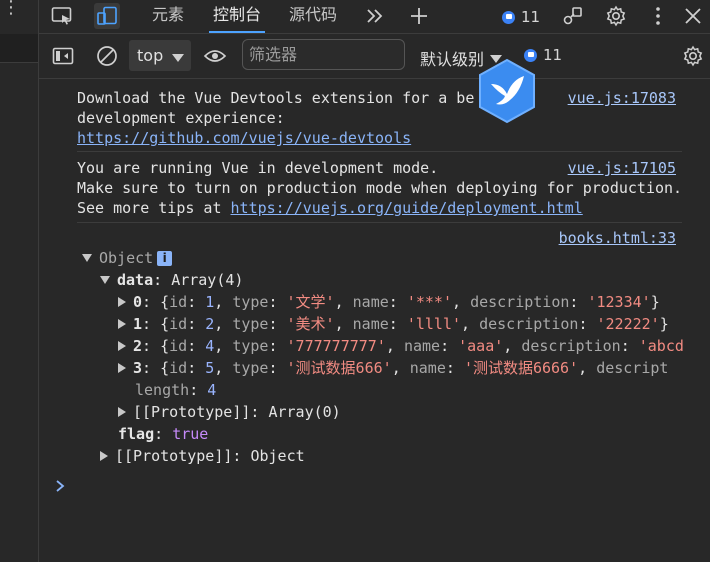  Describe the element at coordinates (229, 412) in the screenshot. I see `array-prototype: [[Prototype]]: Array(0)` at that location.